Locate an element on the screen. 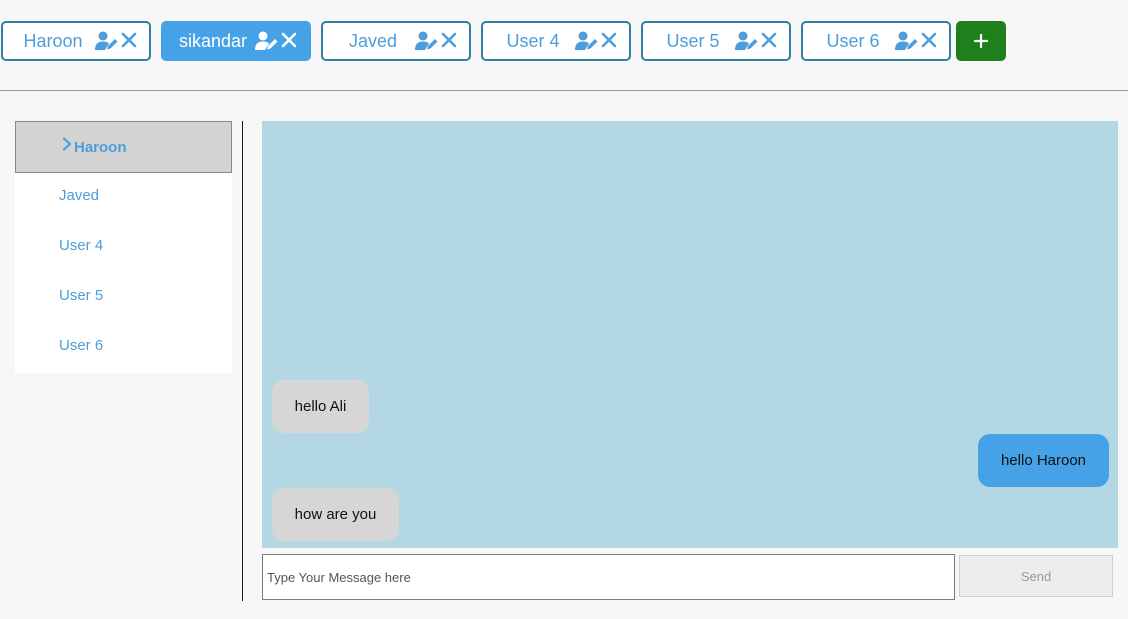 This screenshot has width=1128, height=619. message-bubble-received: how are you is located at coordinates (335, 514).